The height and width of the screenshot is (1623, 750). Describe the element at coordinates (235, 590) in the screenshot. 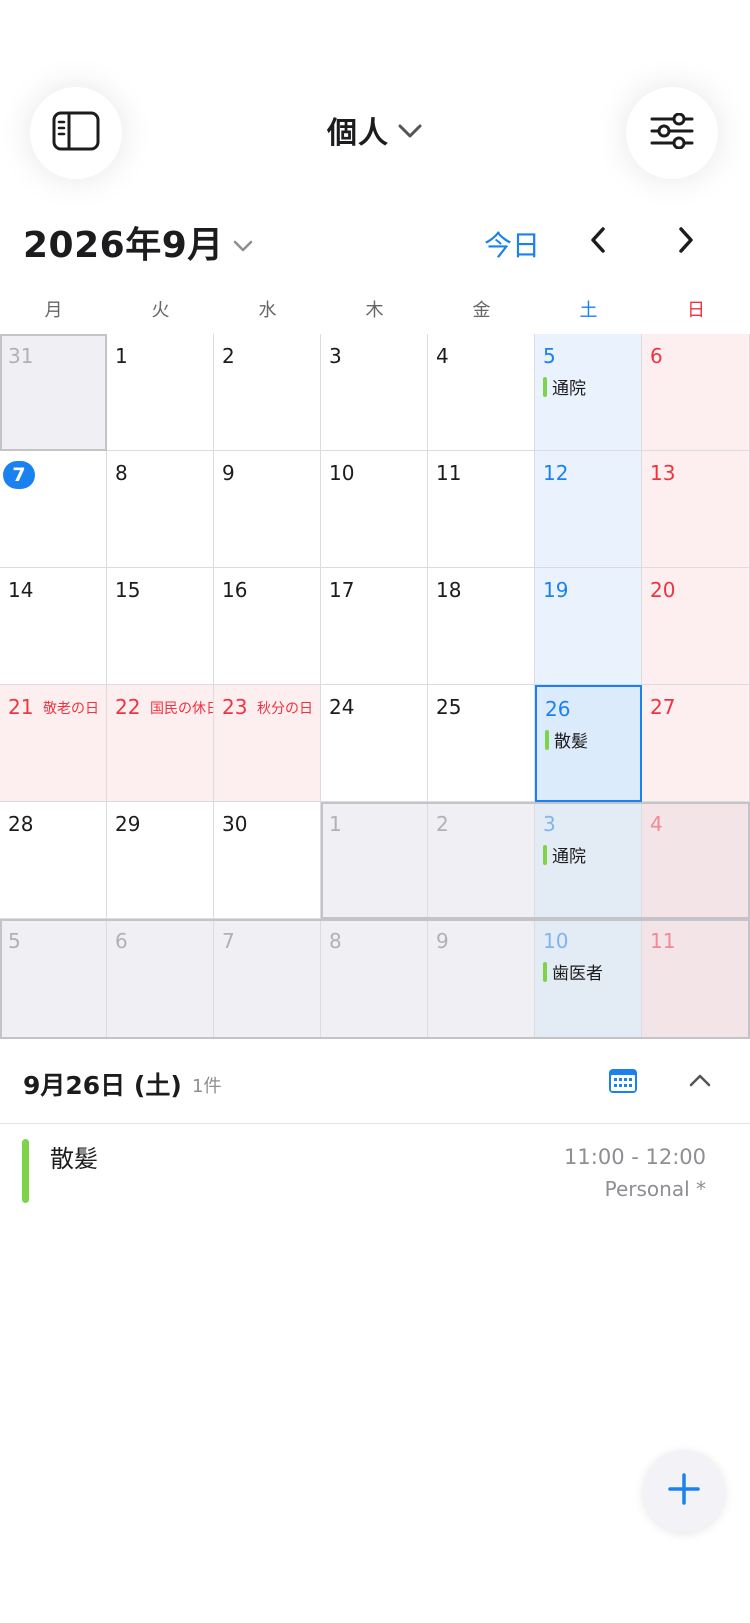

I see `day-number: 16` at that location.